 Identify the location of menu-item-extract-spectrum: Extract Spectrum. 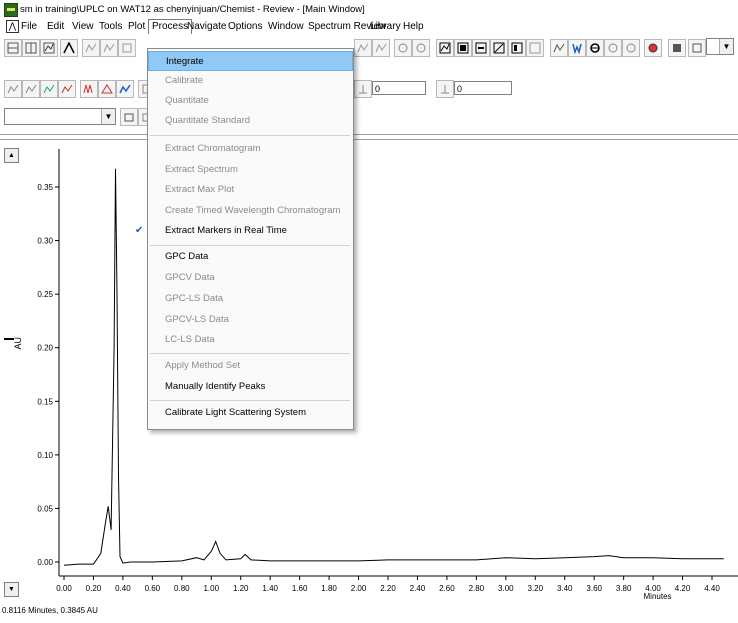
(250, 170).